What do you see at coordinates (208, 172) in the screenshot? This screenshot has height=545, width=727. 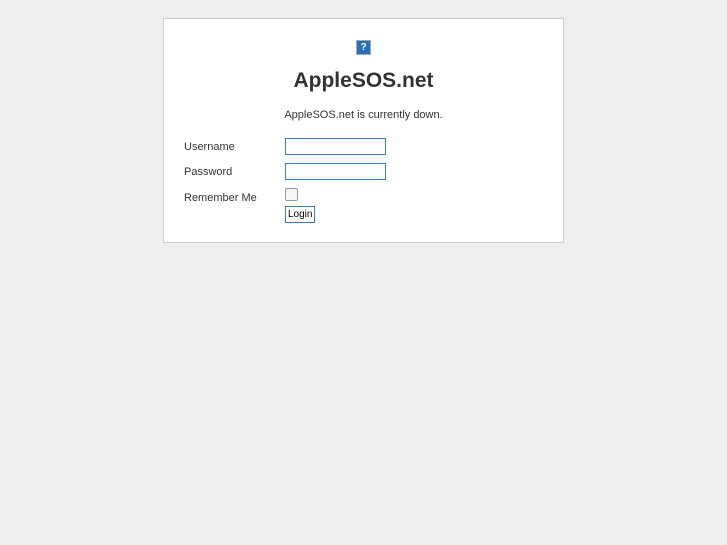 I see `password-label: Password` at bounding box center [208, 172].